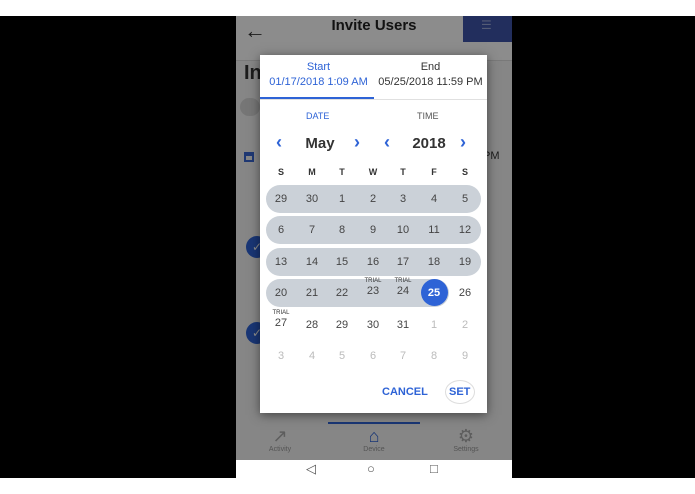 Image resolution: width=695 pixels, height=494 pixels. Describe the element at coordinates (403, 356) in the screenshot. I see `calendar-day-outside: 7` at that location.